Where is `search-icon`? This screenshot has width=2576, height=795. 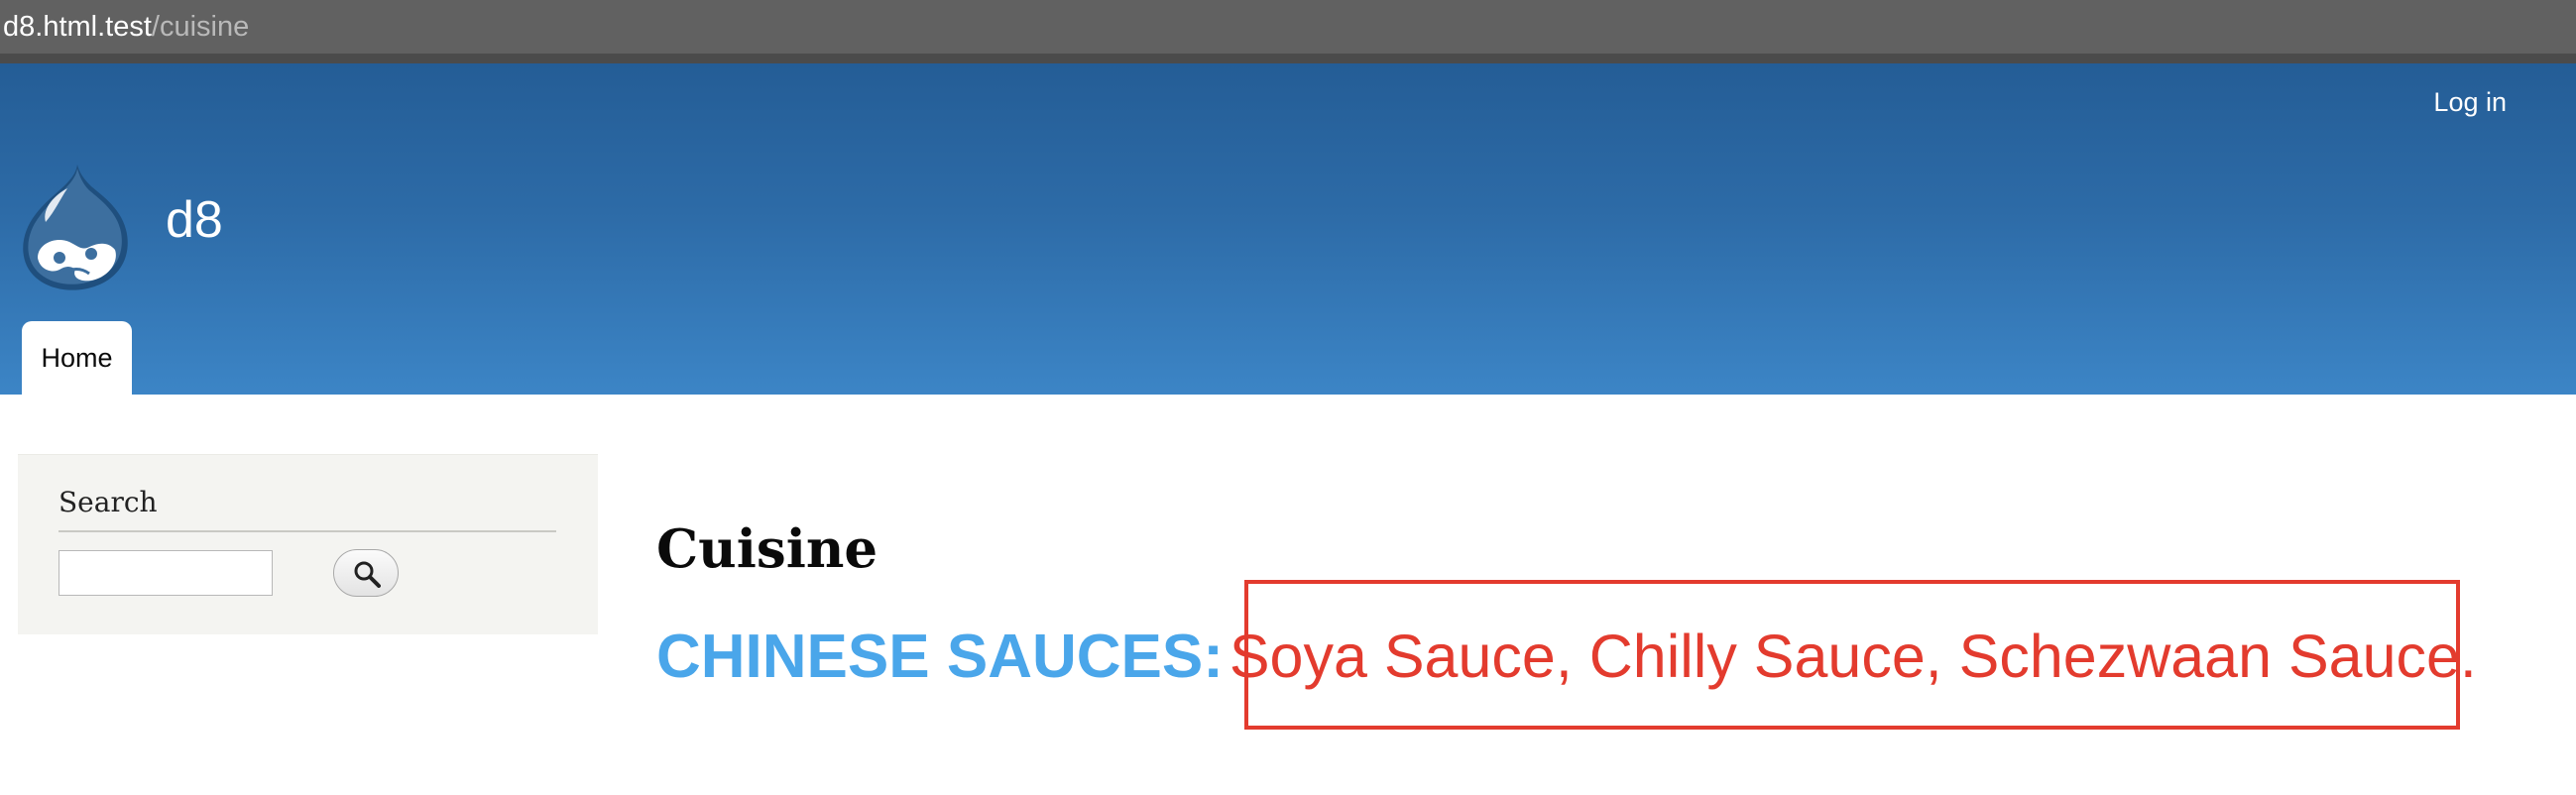 search-icon is located at coordinates (367, 575).